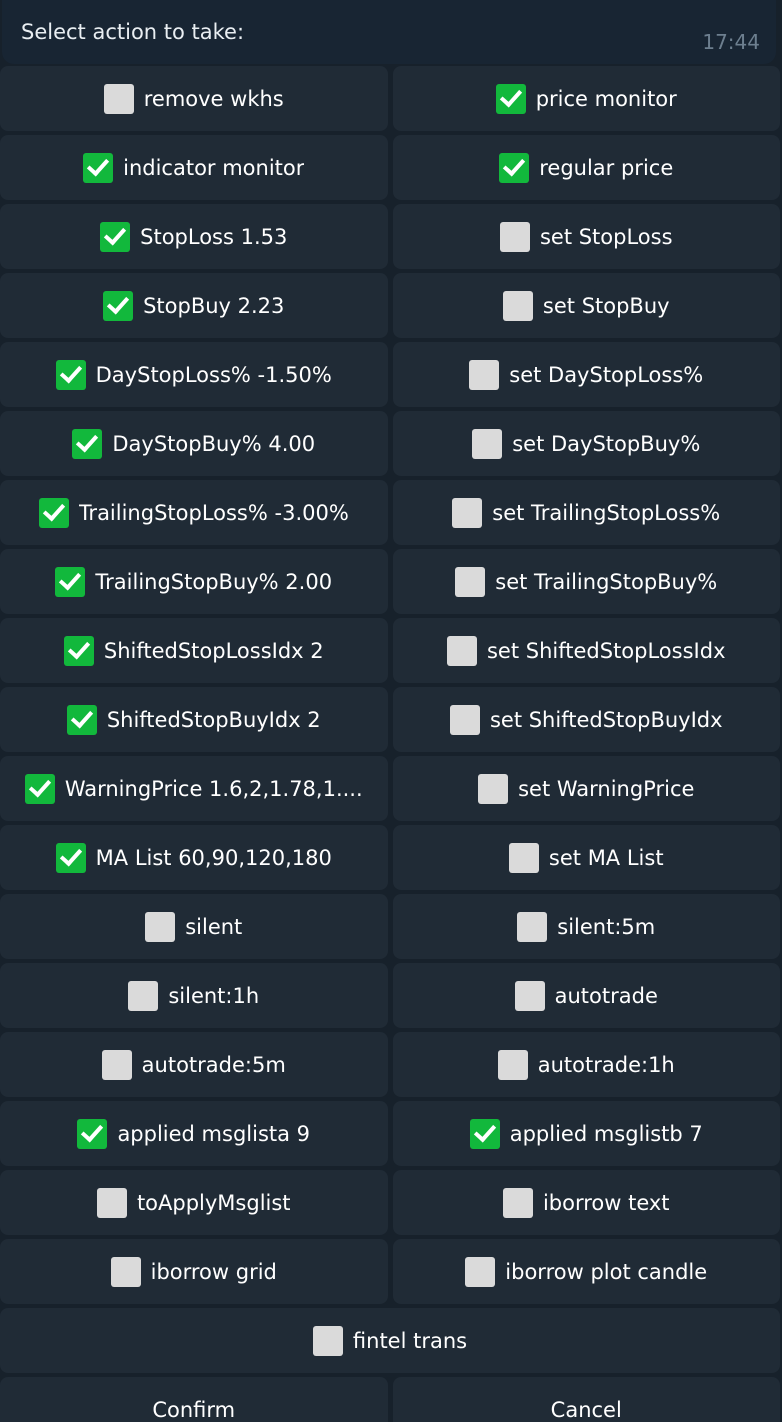 Image resolution: width=782 pixels, height=1422 pixels. Describe the element at coordinates (213, 98) in the screenshot. I see `button-label: remove wkhs` at that location.